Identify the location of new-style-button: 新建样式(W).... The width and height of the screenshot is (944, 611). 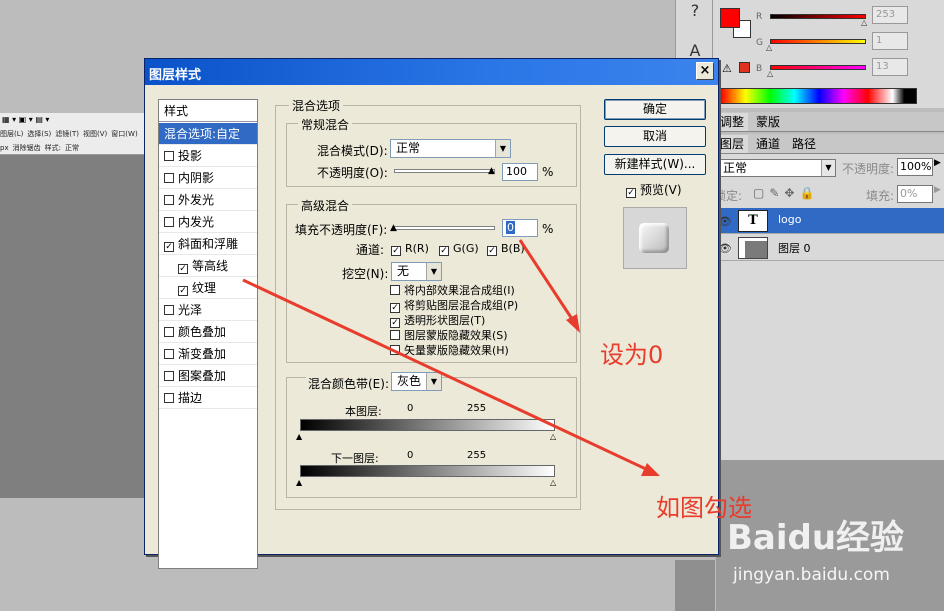
(655, 164).